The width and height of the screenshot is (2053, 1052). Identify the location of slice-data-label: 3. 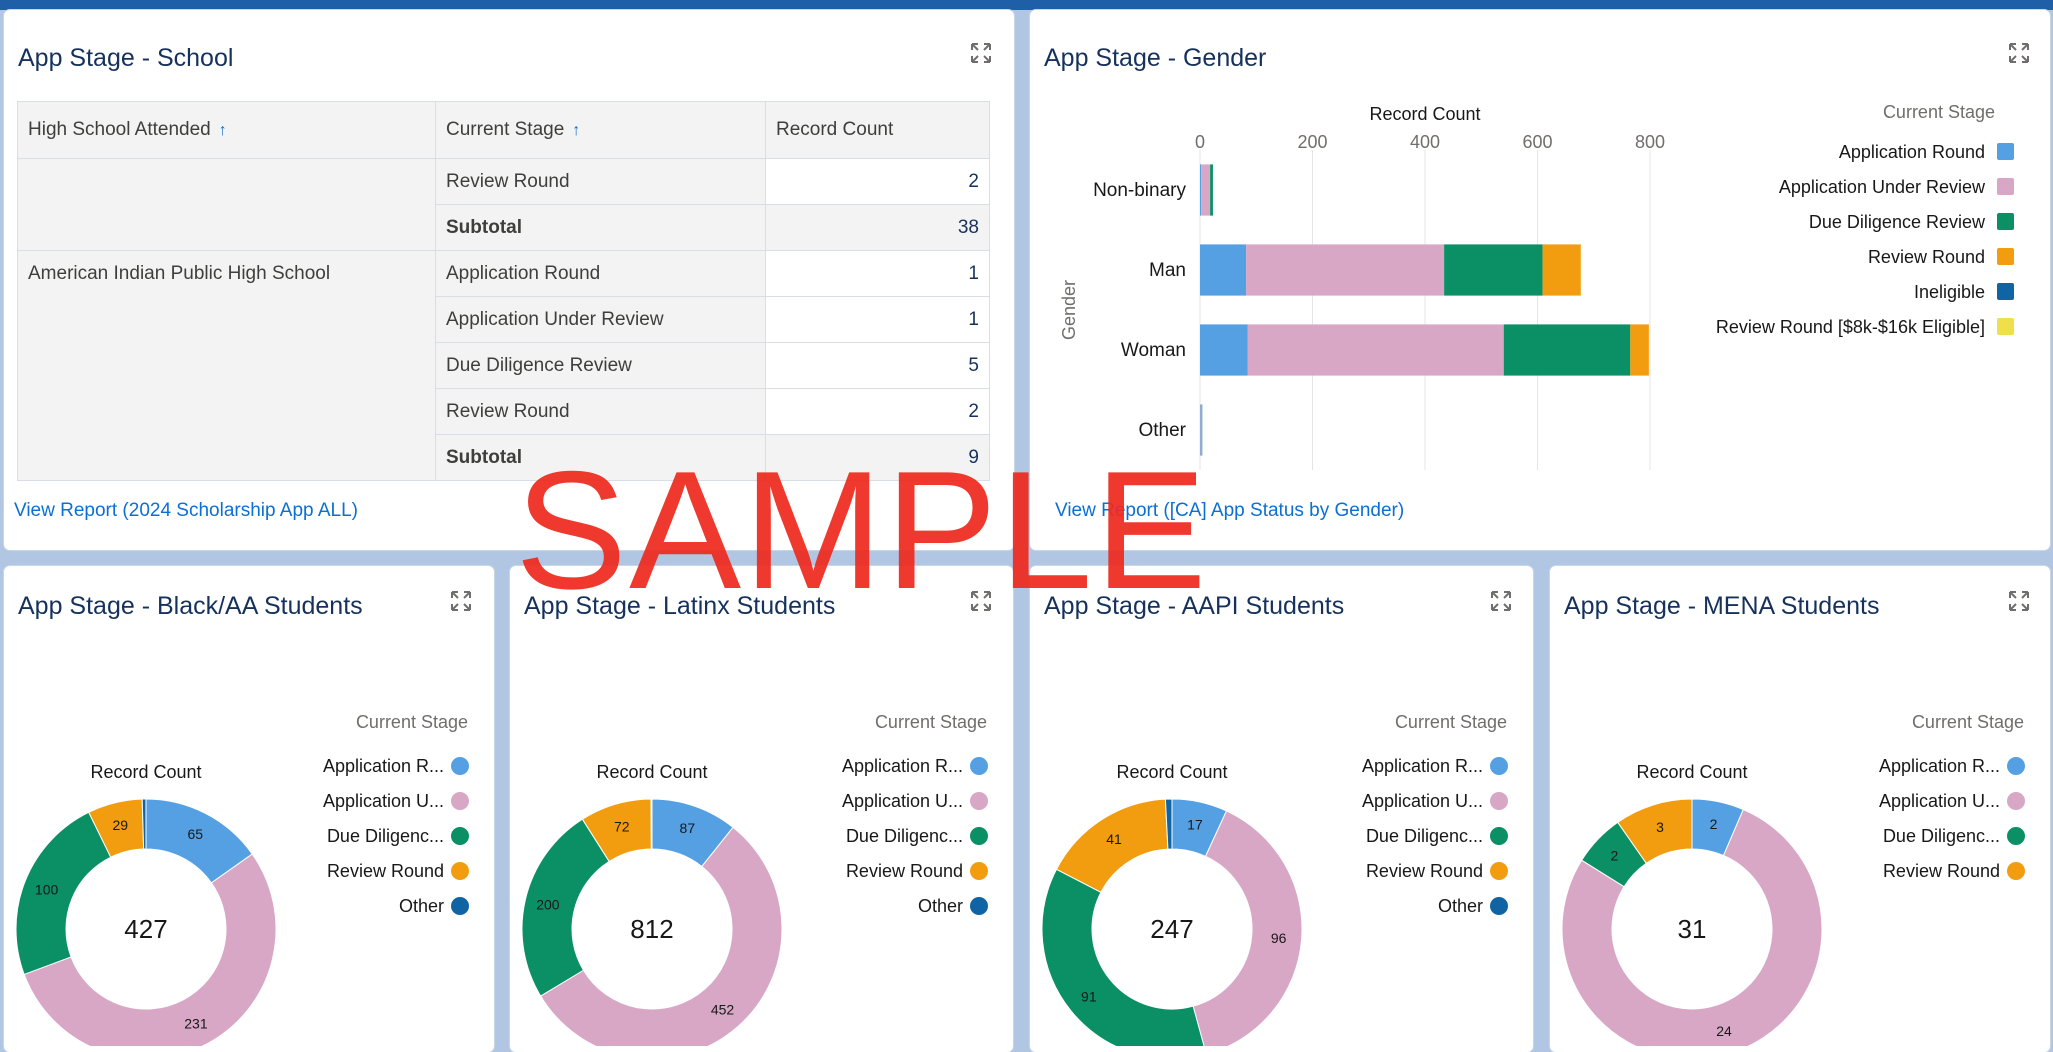
(1660, 827).